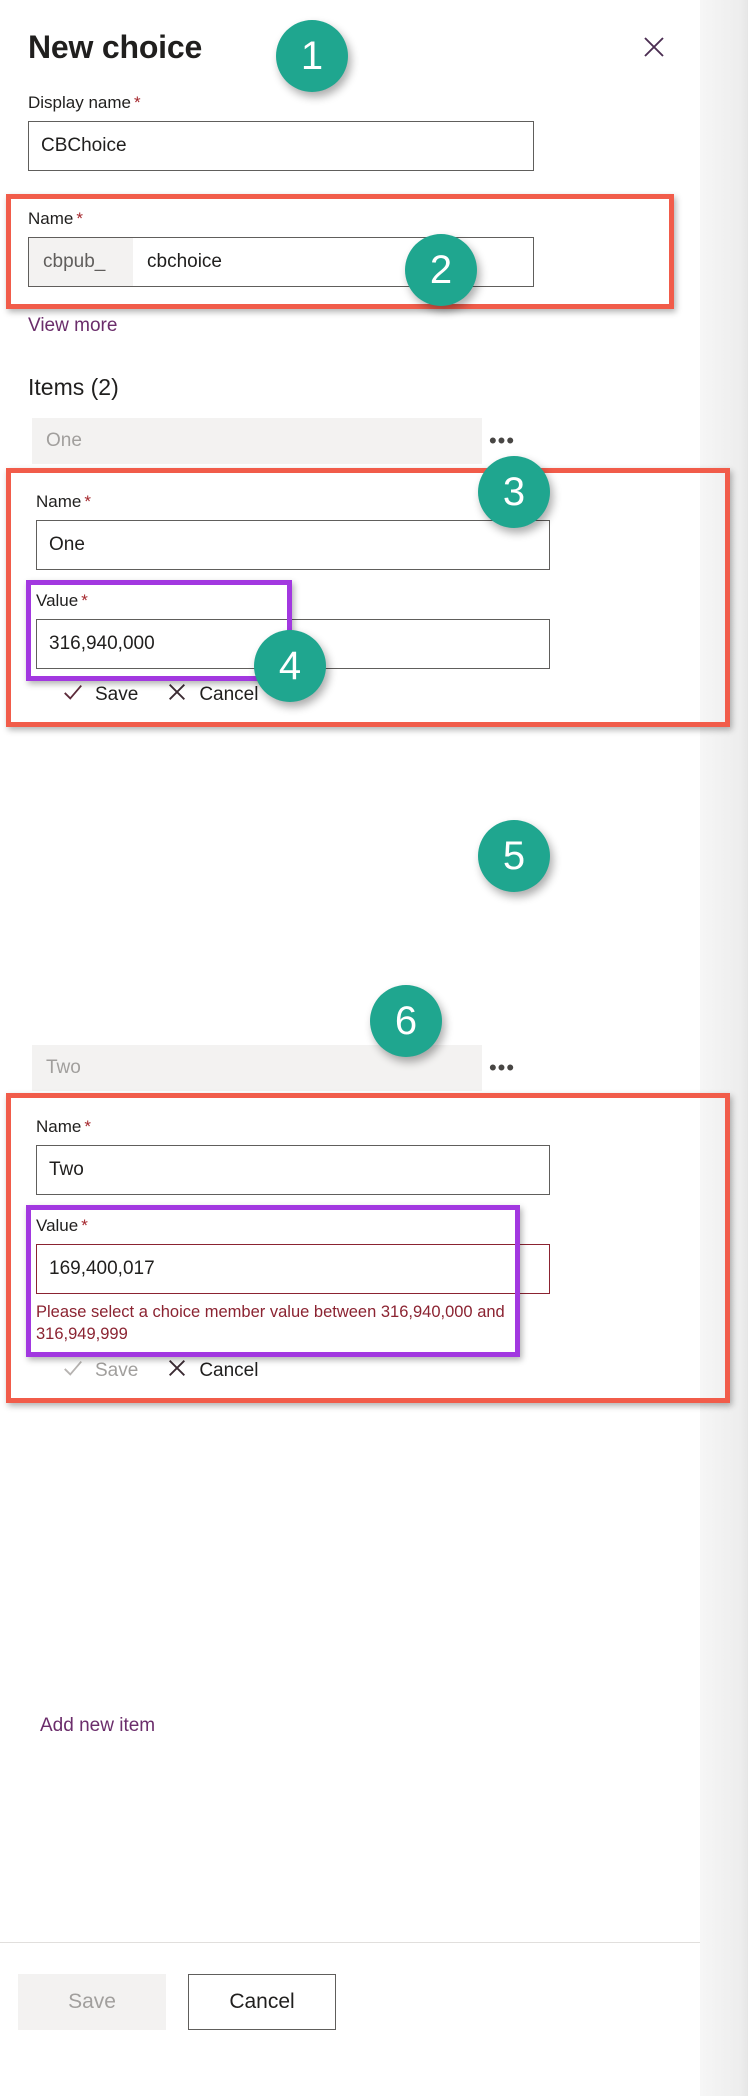  I want to click on annotation-badge-1: 1, so click(312, 56).